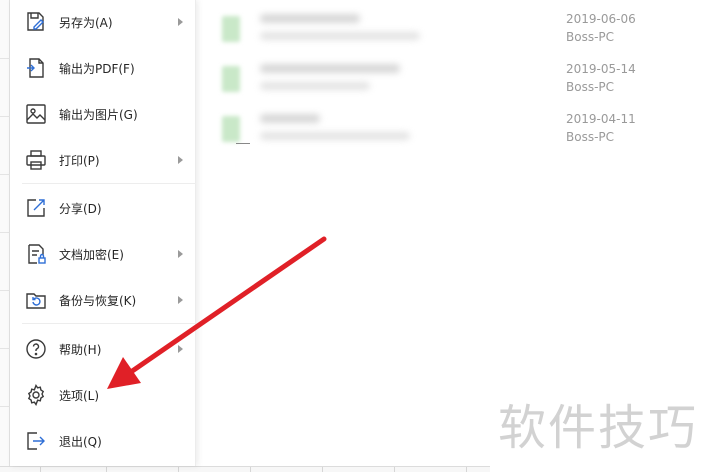  Describe the element at coordinates (36, 160) in the screenshot. I see `printer-icon` at that location.